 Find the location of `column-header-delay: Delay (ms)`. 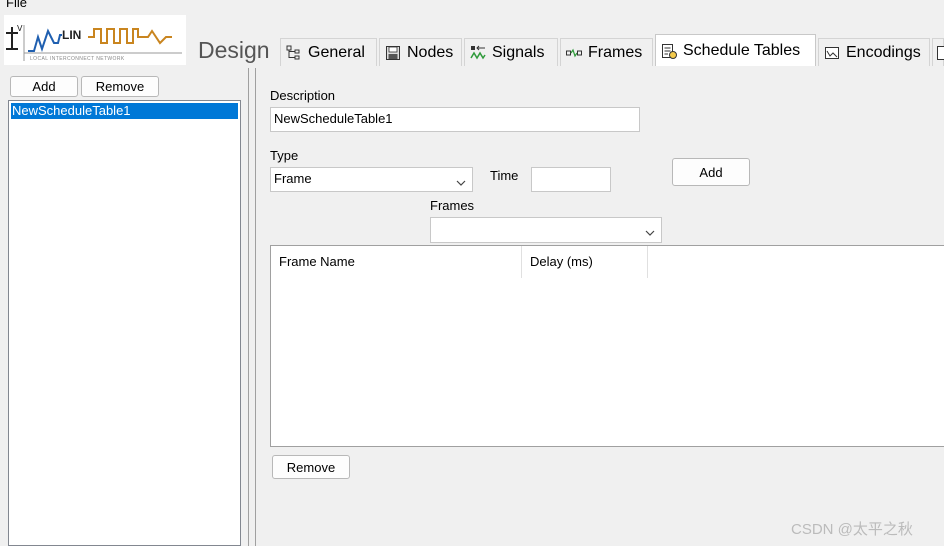

column-header-delay: Delay (ms) is located at coordinates (585, 262).